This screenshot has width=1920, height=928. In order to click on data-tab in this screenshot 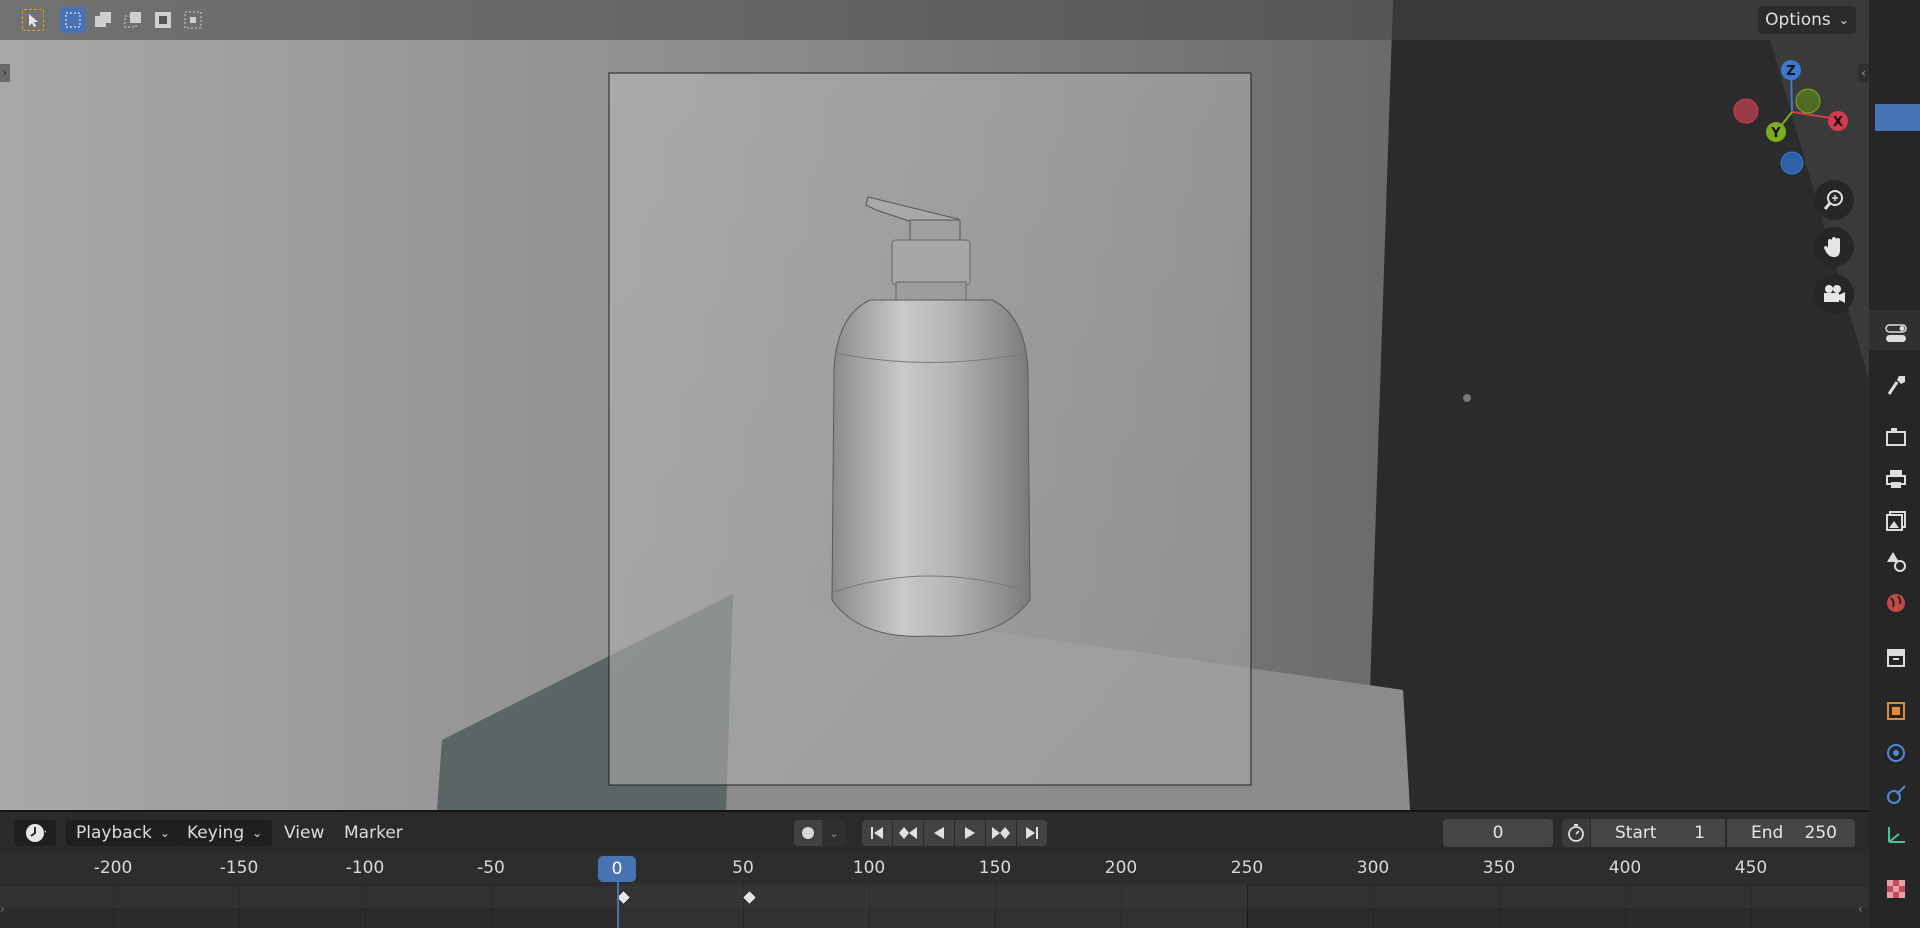, I will do `click(1896, 835)`.